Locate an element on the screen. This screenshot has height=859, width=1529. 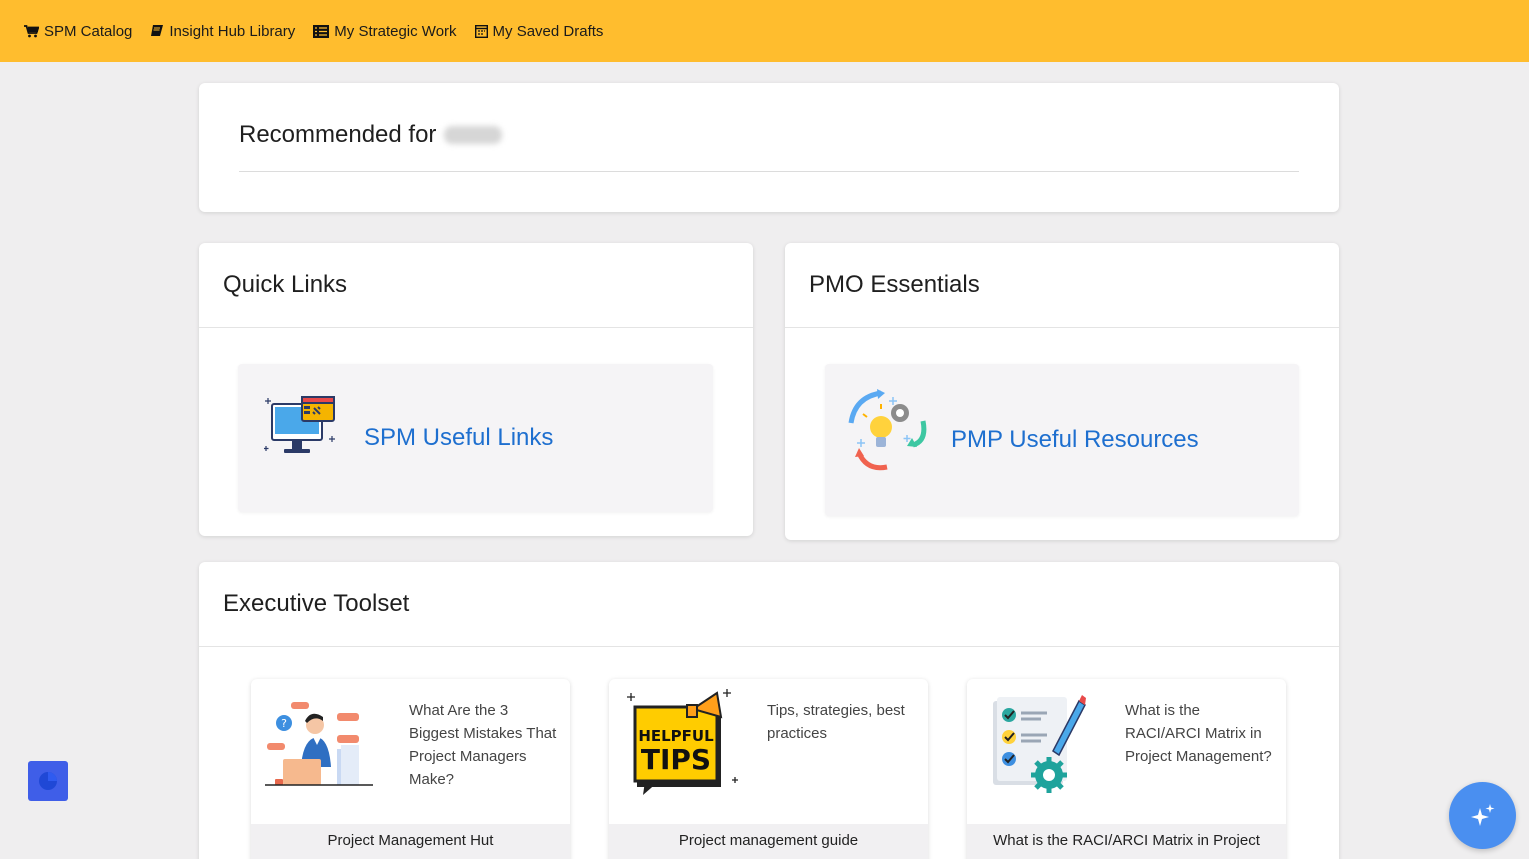
nav-label: Insight Hub Library is located at coordinates (232, 31).